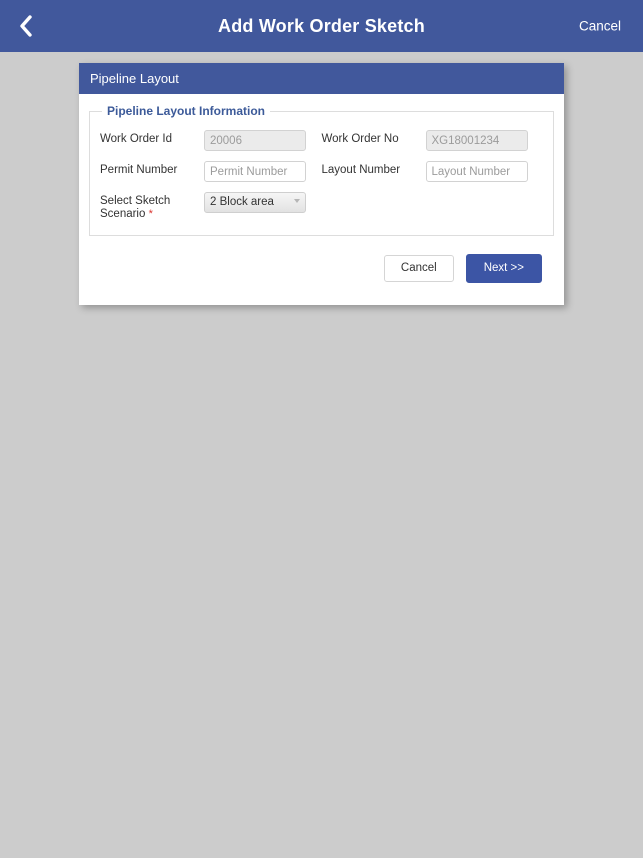 This screenshot has height=858, width=643. Describe the element at coordinates (139, 170) in the screenshot. I see `label-permit-number: Permit Number` at that location.